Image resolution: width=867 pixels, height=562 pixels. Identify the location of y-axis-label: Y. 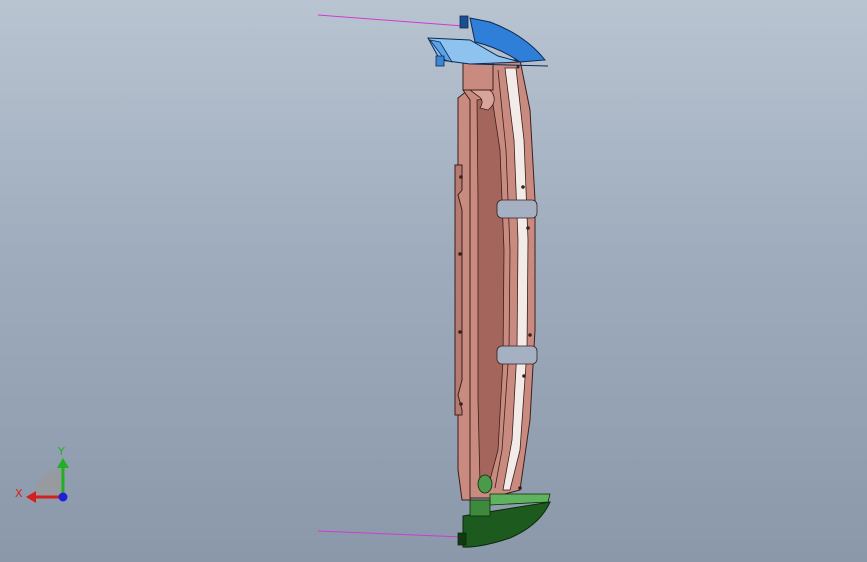
(61, 451).